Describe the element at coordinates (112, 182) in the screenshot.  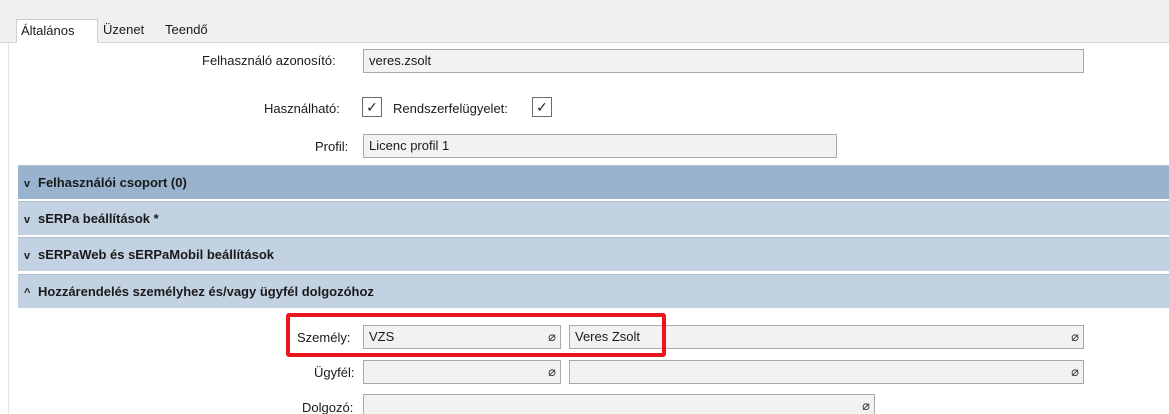
I see `section-title: Felhasználói csoport (0)` at that location.